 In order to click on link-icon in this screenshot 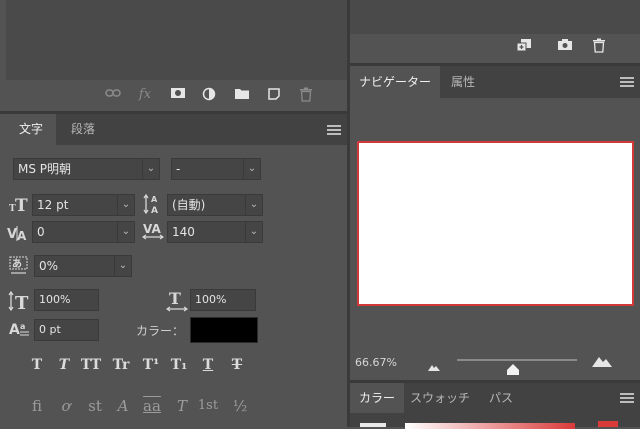, I will do `click(113, 95)`.